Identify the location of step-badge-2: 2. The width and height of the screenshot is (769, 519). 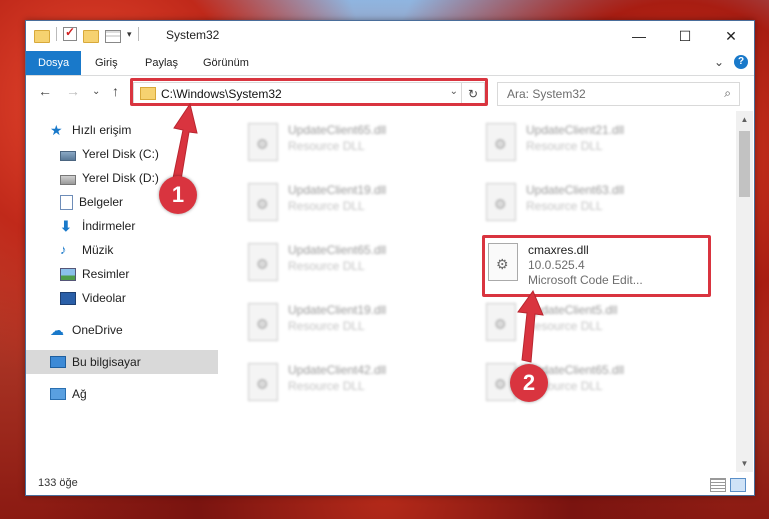
(529, 383).